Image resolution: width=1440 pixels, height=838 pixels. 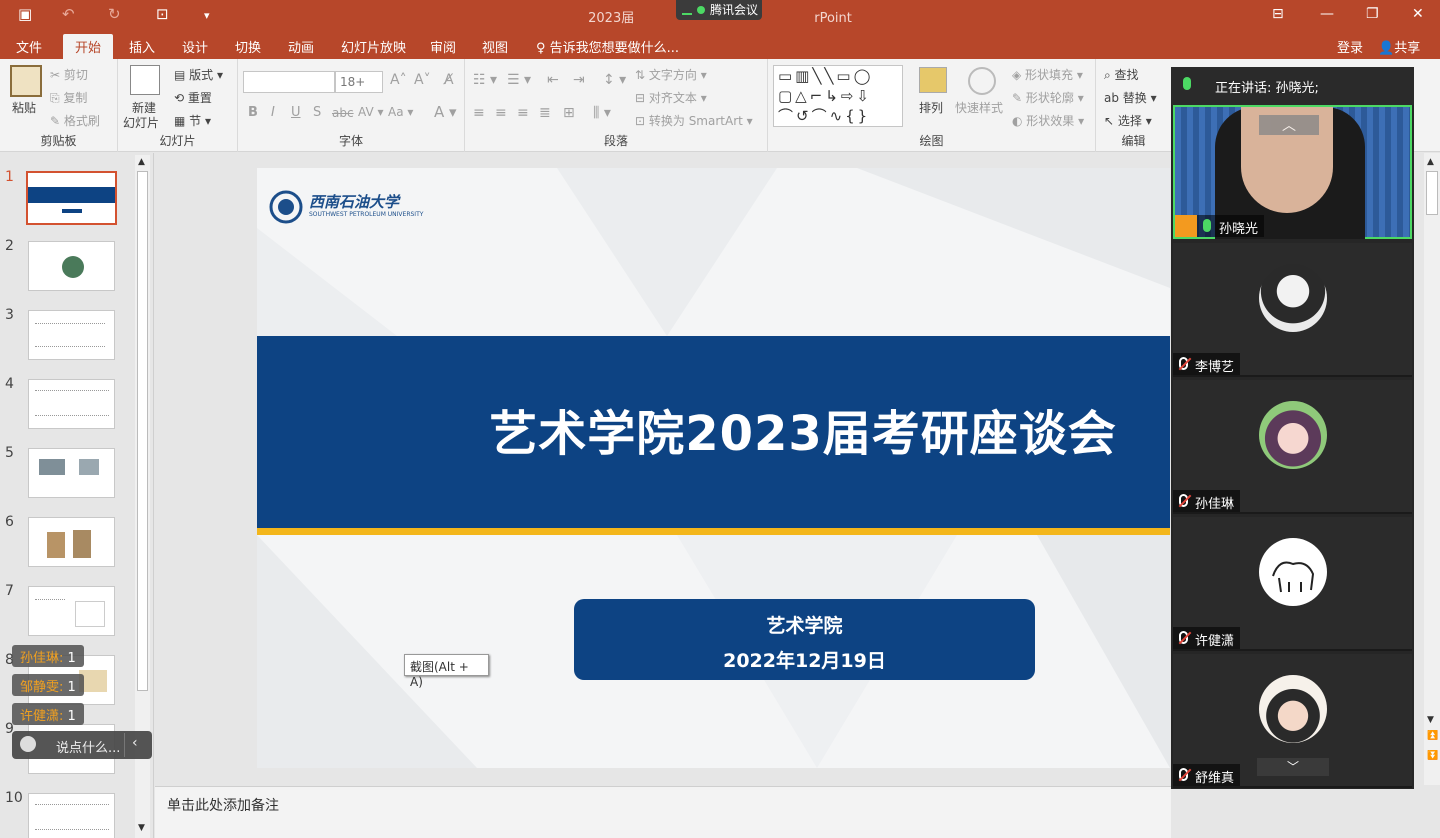 I want to click on arrange-button: 排列, so click(x=931, y=107).